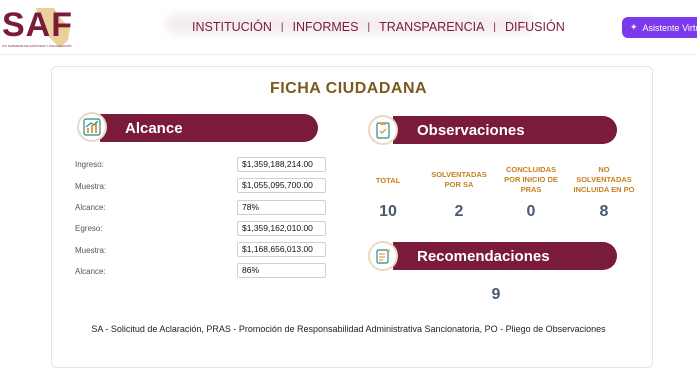 The image size is (697, 376). Describe the element at coordinates (325, 27) in the screenshot. I see `nav-informes: INFORMES` at that location.